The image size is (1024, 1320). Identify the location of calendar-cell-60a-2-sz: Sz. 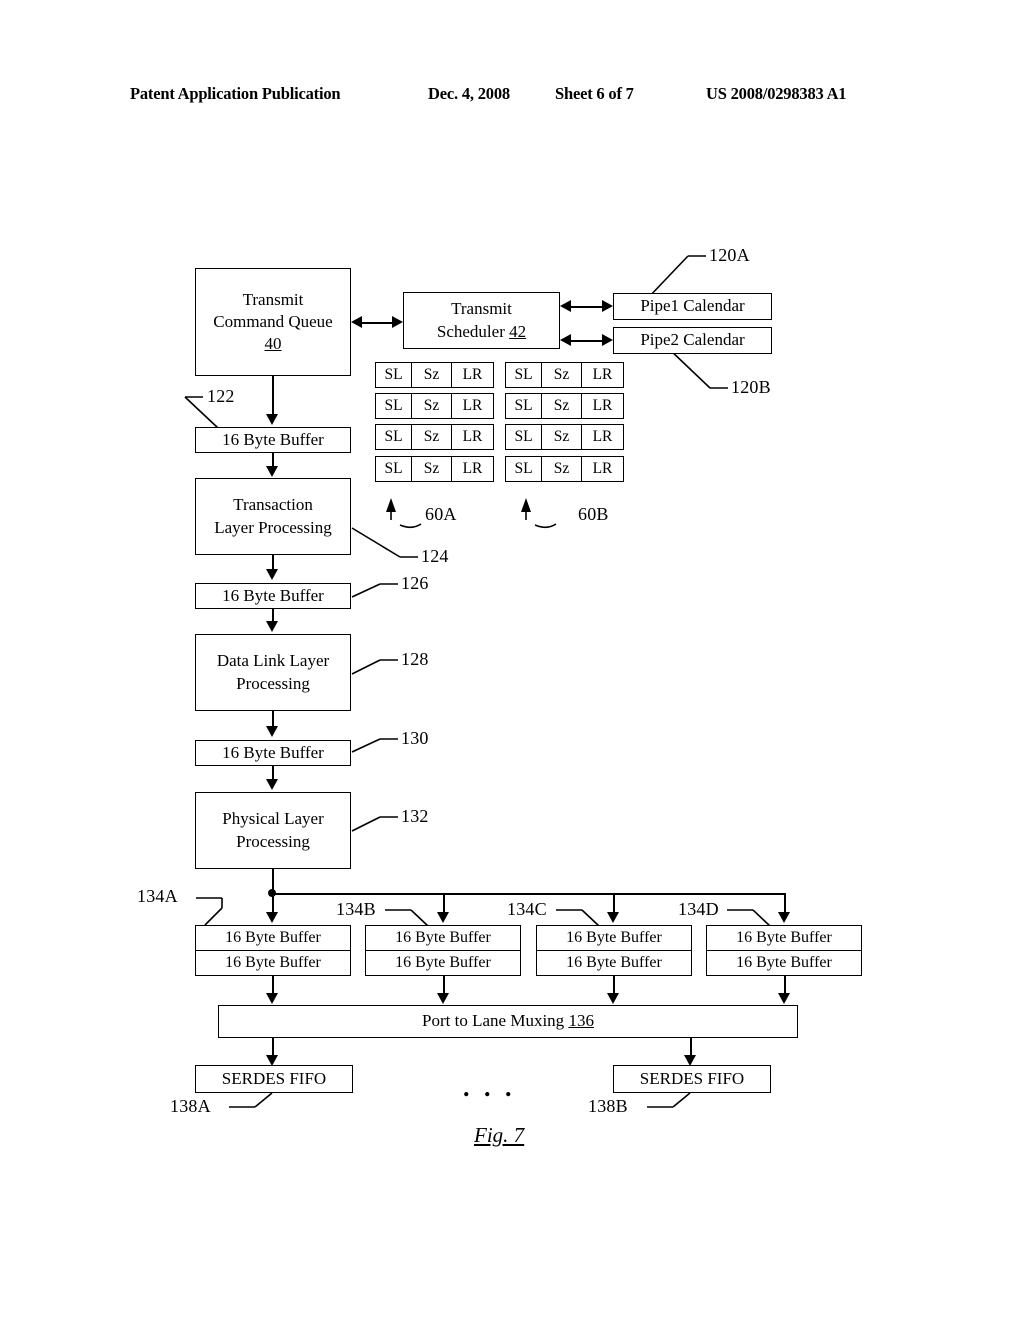
(432, 406).